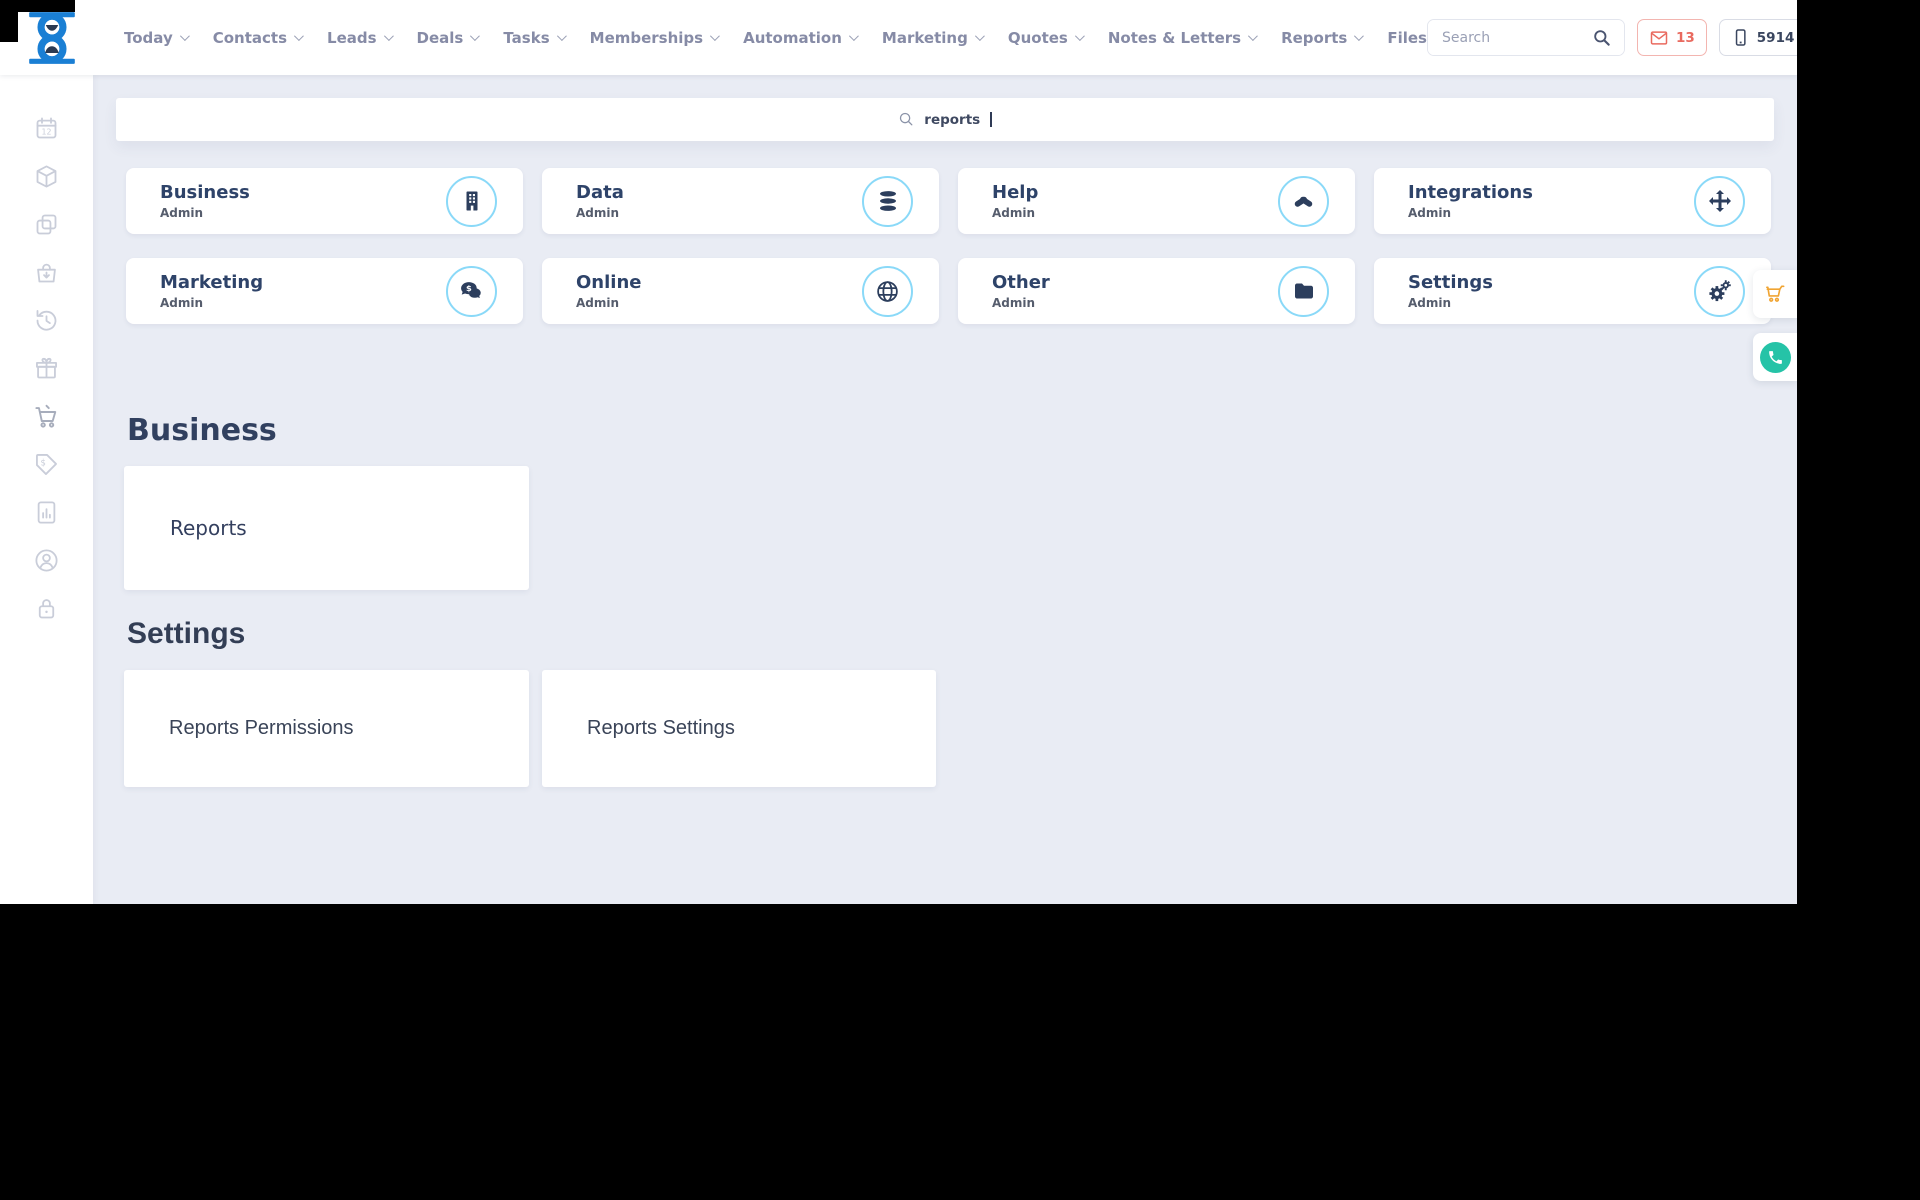 Image resolution: width=1920 pixels, height=1200 pixels. What do you see at coordinates (1156, 201) in the screenshot?
I see `category-card-help: Help Admin` at bounding box center [1156, 201].